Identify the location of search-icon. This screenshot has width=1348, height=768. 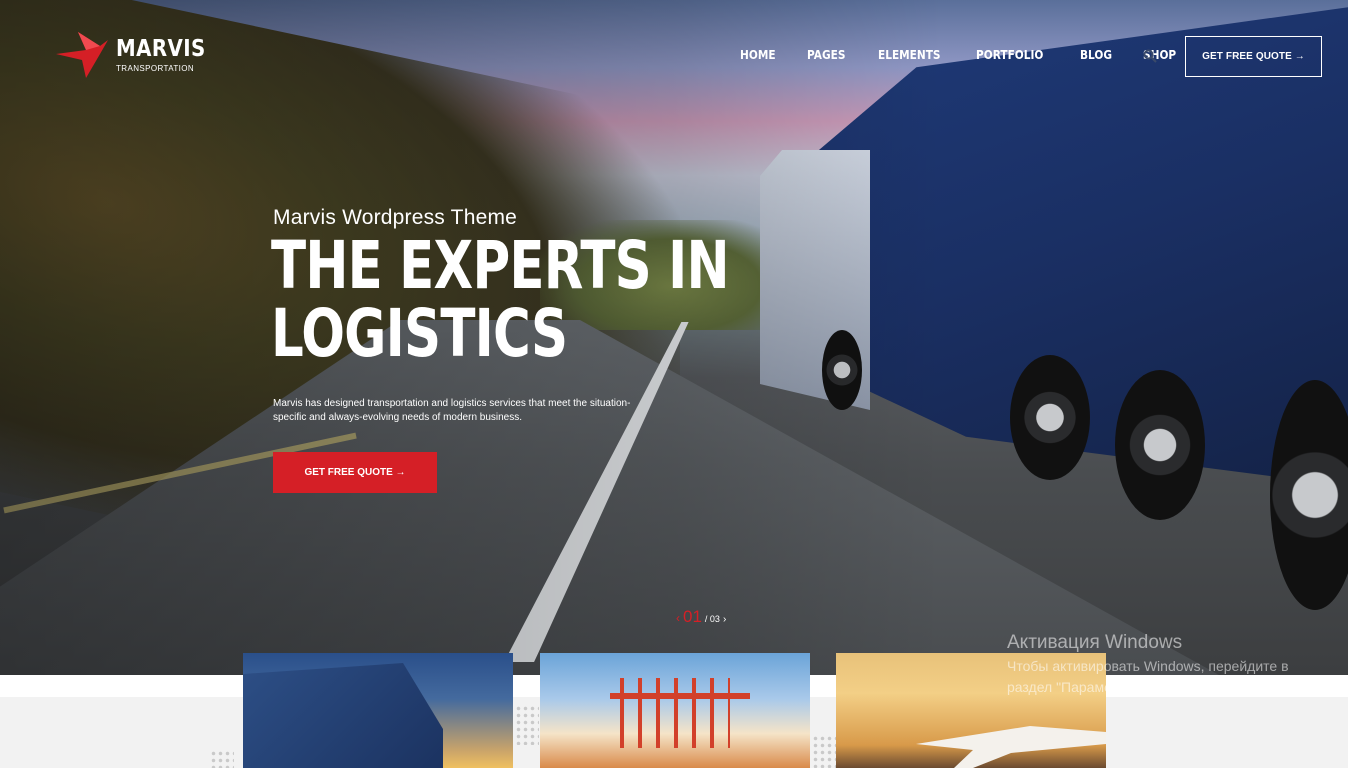
(1150, 56).